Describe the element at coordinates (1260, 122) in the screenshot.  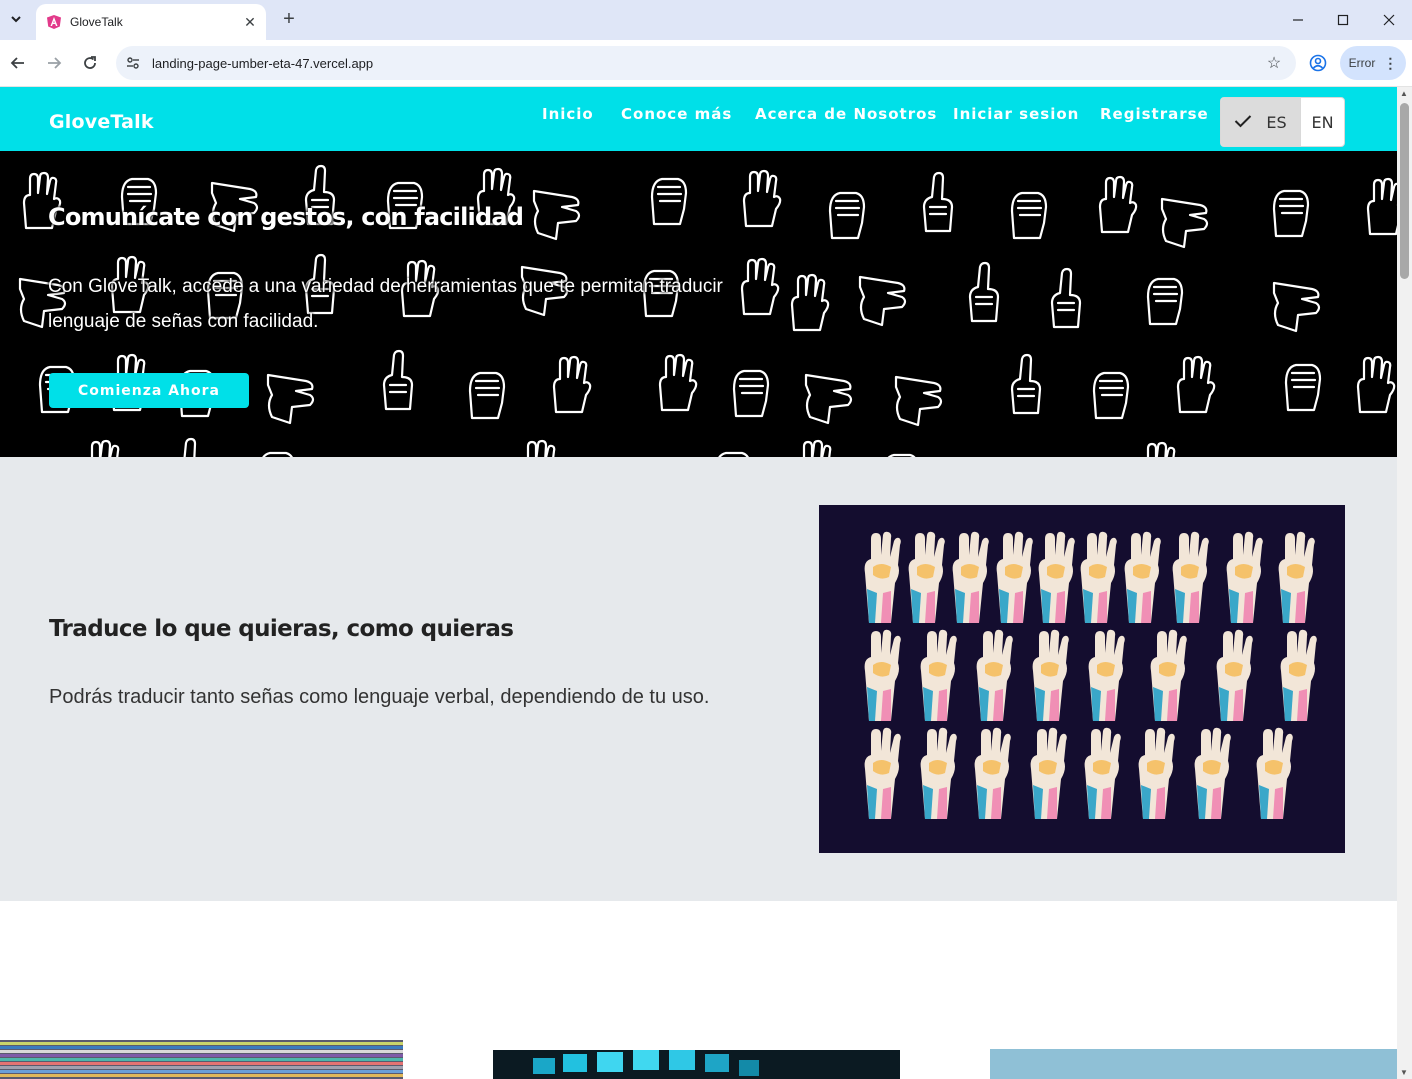
I see `lang-es-button: ES` at that location.